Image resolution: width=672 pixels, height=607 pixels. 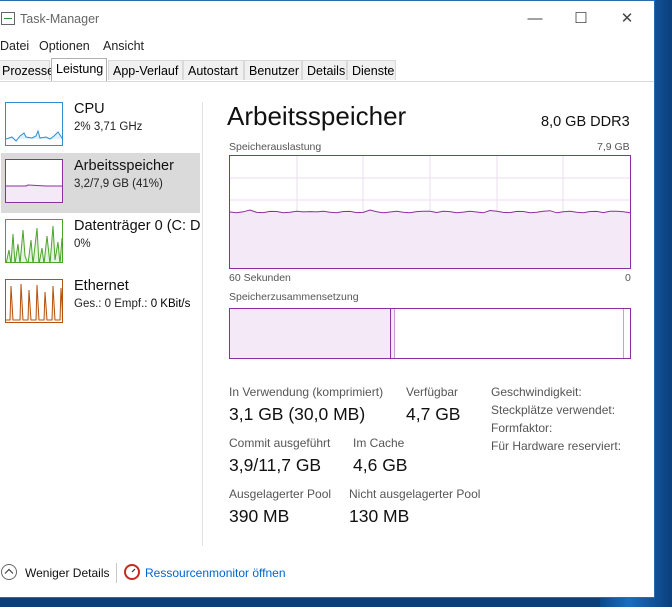 What do you see at coordinates (275, 465) in the screenshot?
I see `commit-value: 3,9/11,7 GB` at bounding box center [275, 465].